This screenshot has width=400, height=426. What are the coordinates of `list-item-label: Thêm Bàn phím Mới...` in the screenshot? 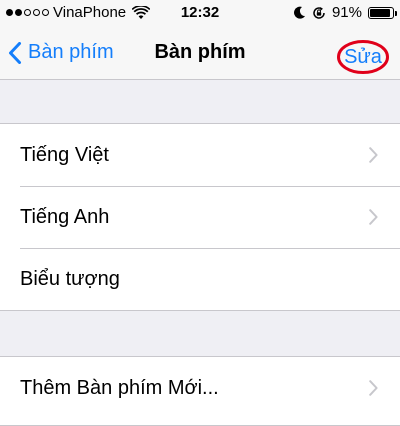 It's located at (119, 387).